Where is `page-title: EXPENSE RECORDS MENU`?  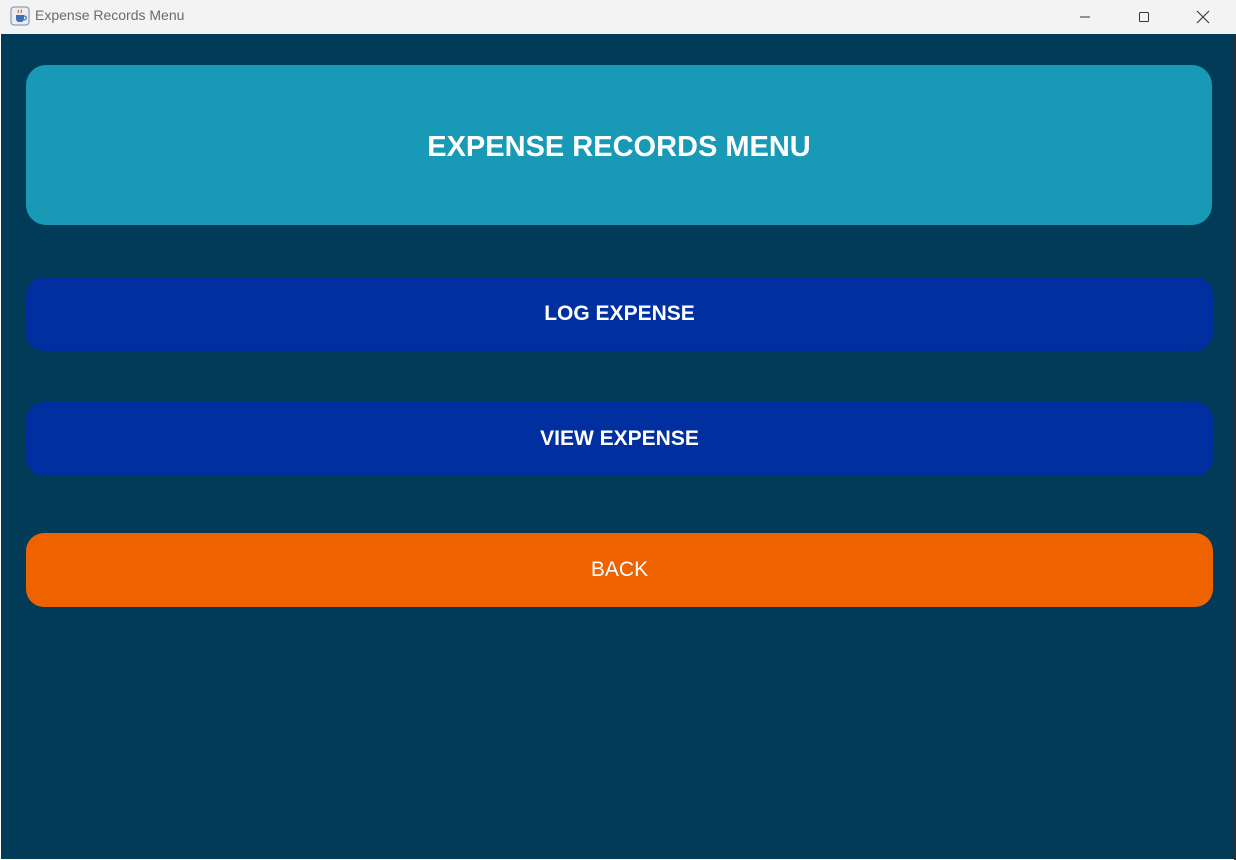
page-title: EXPENSE RECORDS MENU is located at coordinates (619, 146).